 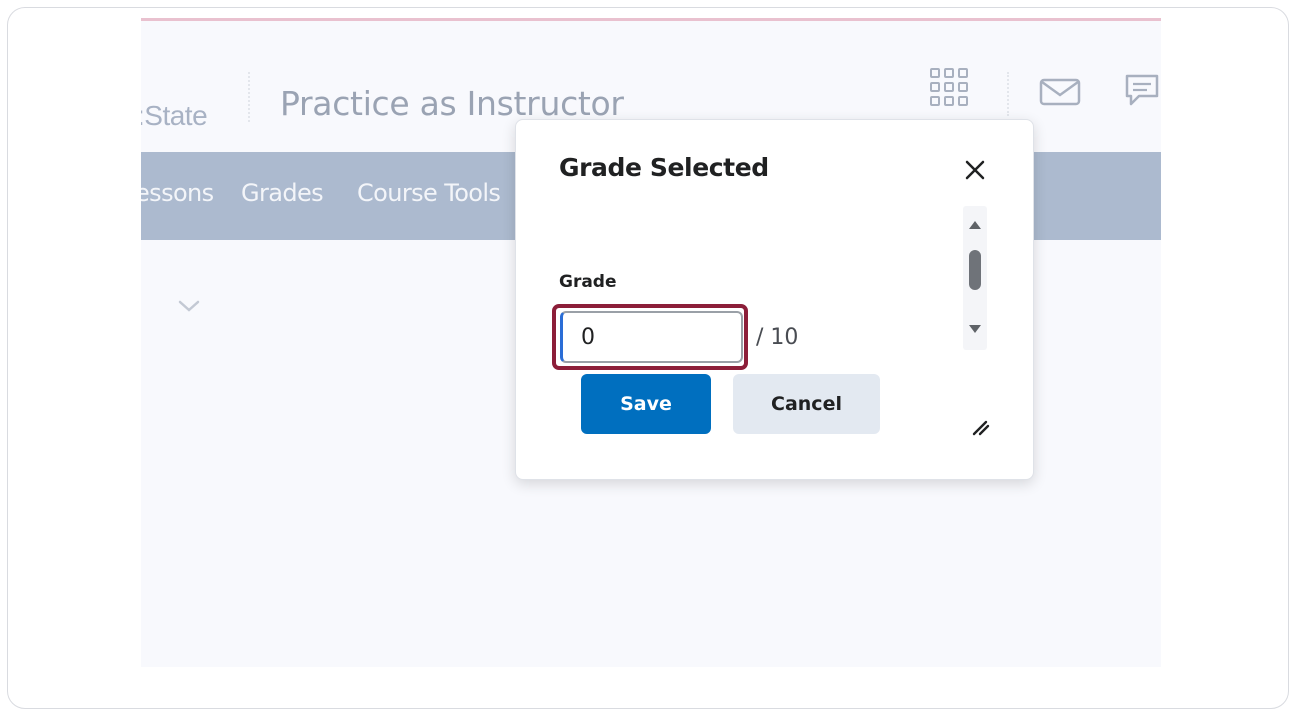 I want to click on brand-logo-text: :State, so click(x=174, y=116).